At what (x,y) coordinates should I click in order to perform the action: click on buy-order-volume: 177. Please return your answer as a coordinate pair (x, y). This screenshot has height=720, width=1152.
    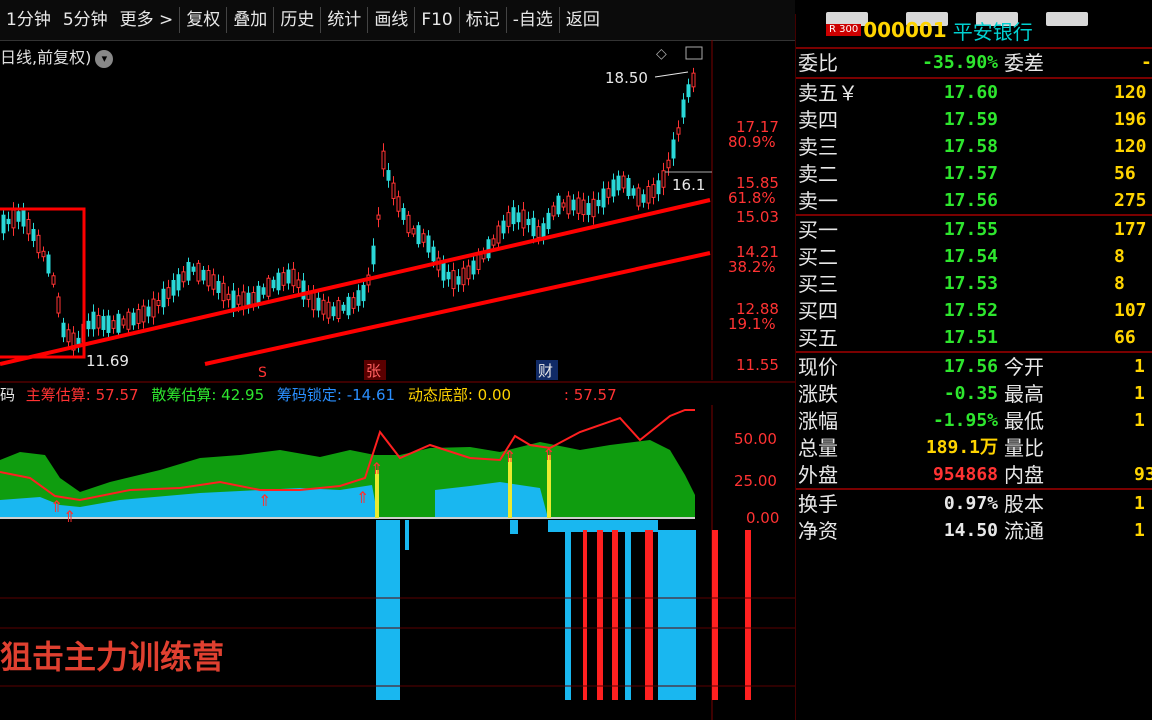
    Looking at the image, I should click on (1130, 229).